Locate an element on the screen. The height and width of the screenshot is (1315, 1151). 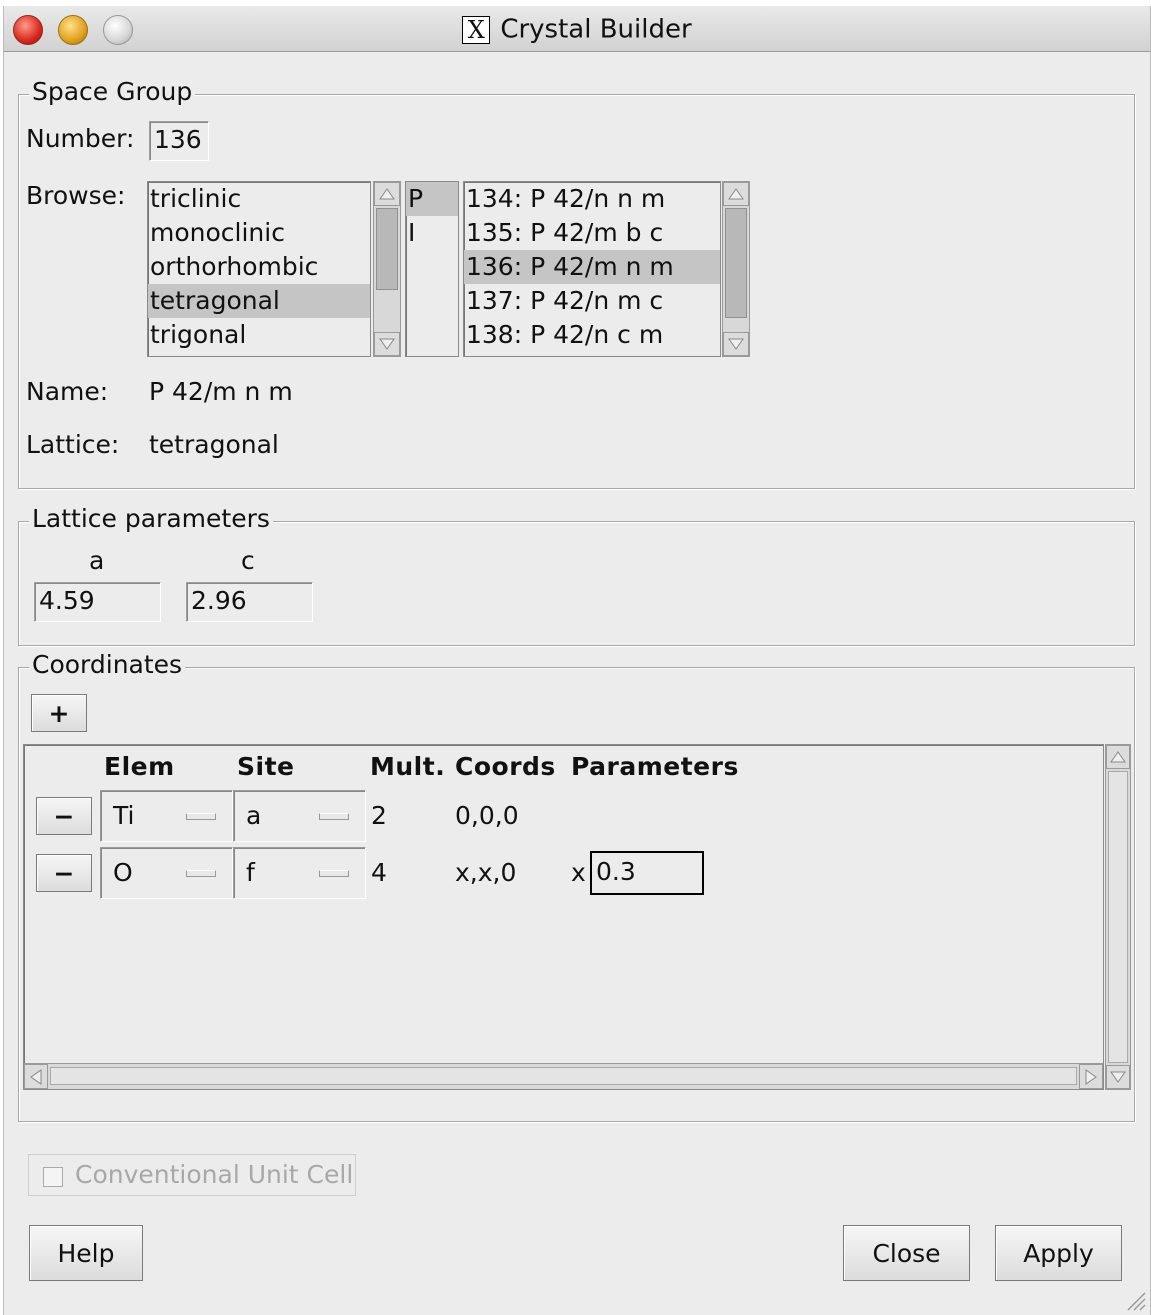
name-label: Name: is located at coordinates (67, 391).